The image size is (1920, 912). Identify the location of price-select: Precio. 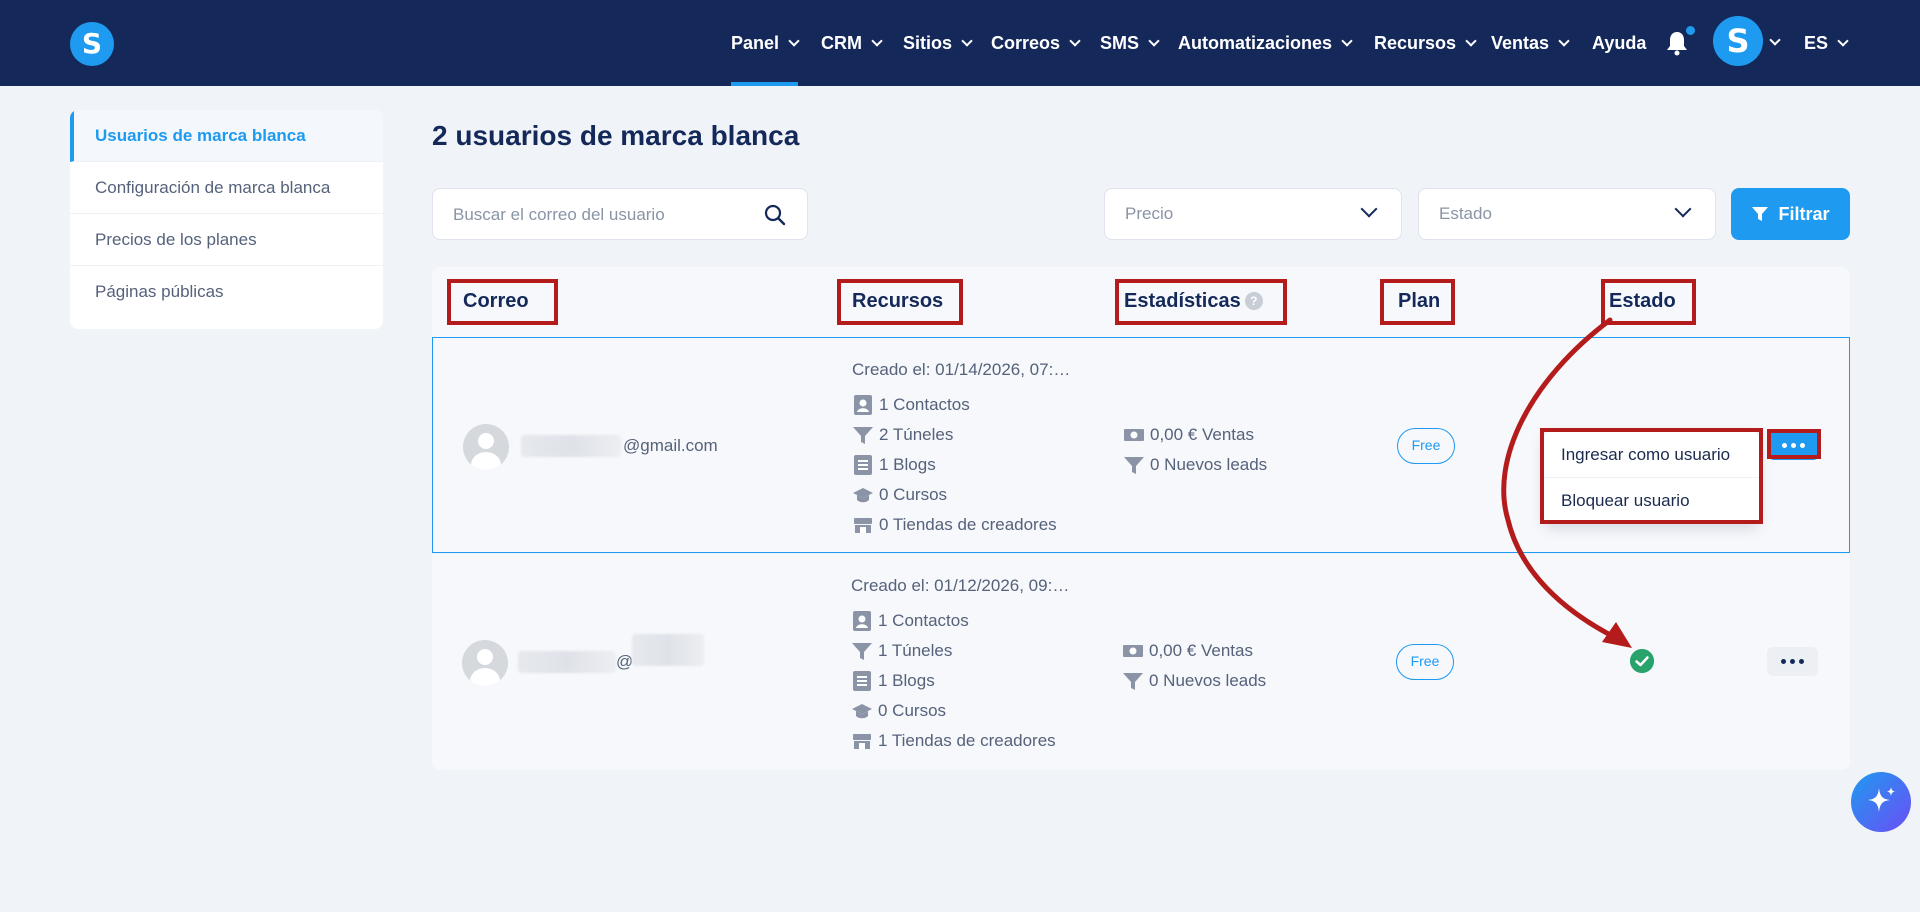
(1253, 214).